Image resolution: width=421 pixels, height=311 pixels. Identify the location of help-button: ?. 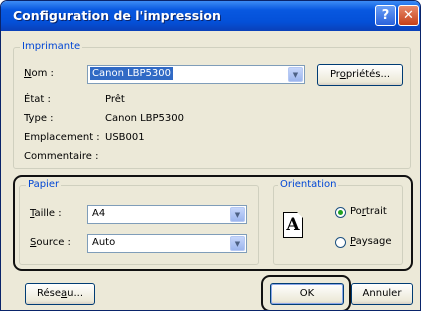
(385, 15).